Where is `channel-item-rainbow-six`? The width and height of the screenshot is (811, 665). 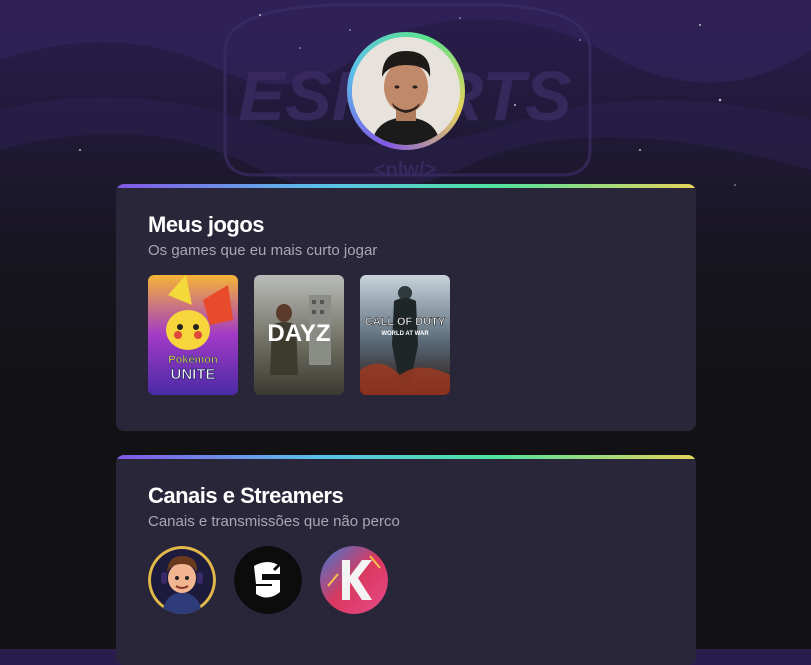 channel-item-rainbow-six is located at coordinates (268, 580).